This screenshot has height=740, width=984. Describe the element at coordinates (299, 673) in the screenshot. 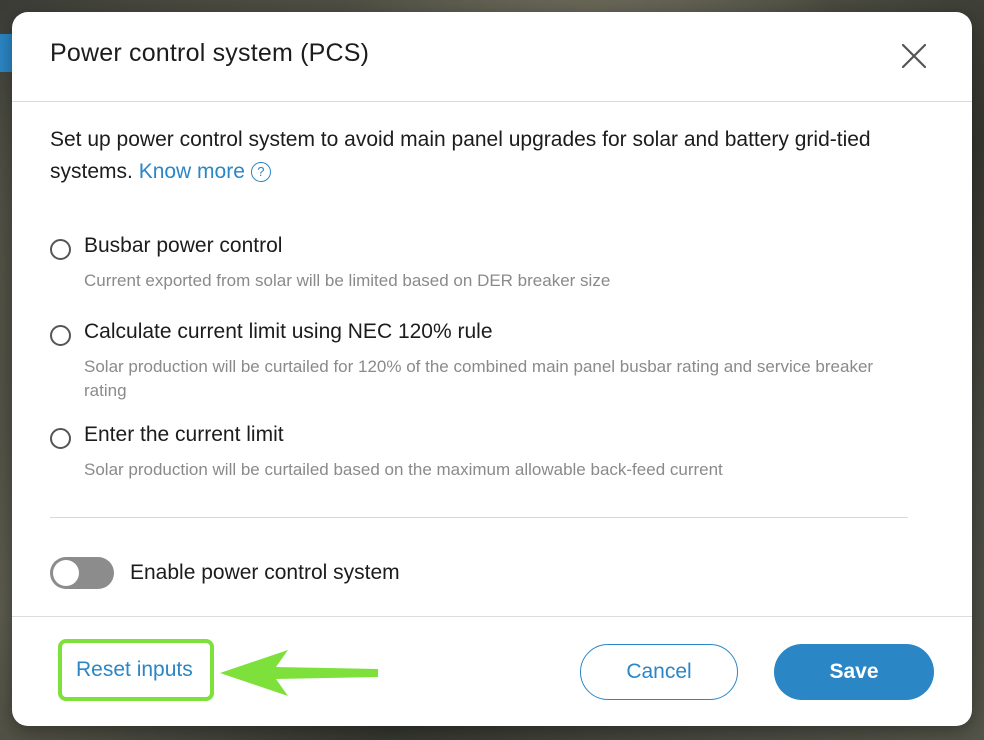

I see `annotation-arrow-icon` at that location.